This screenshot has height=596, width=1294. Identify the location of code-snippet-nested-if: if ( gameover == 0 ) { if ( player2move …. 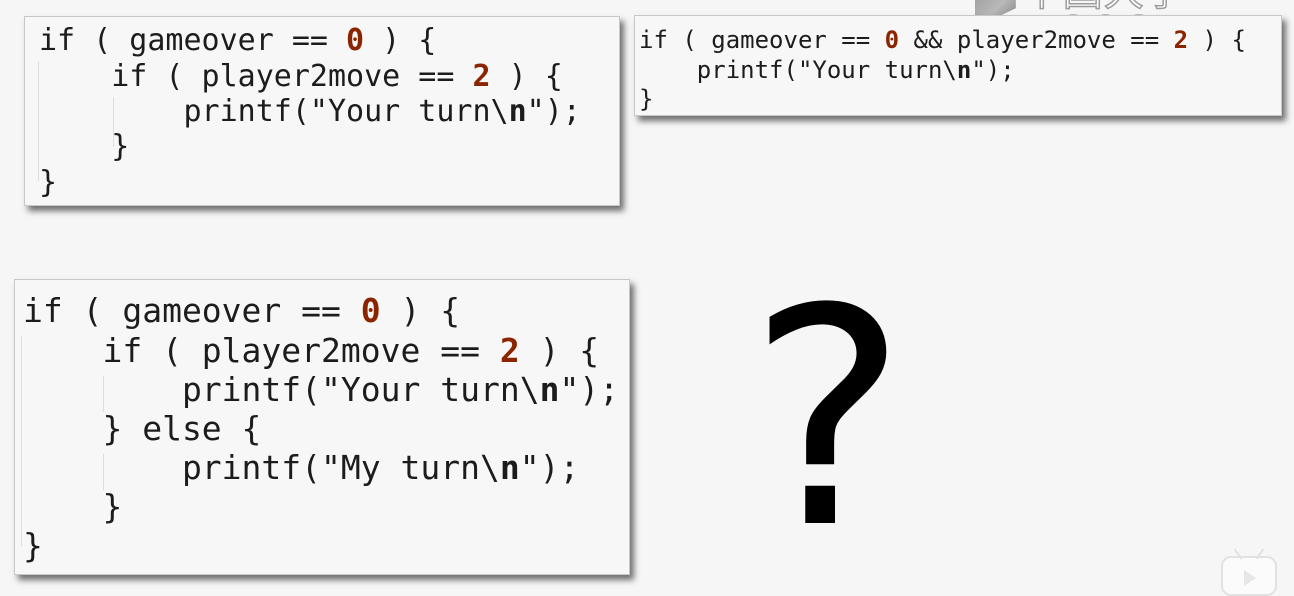
(322, 111).